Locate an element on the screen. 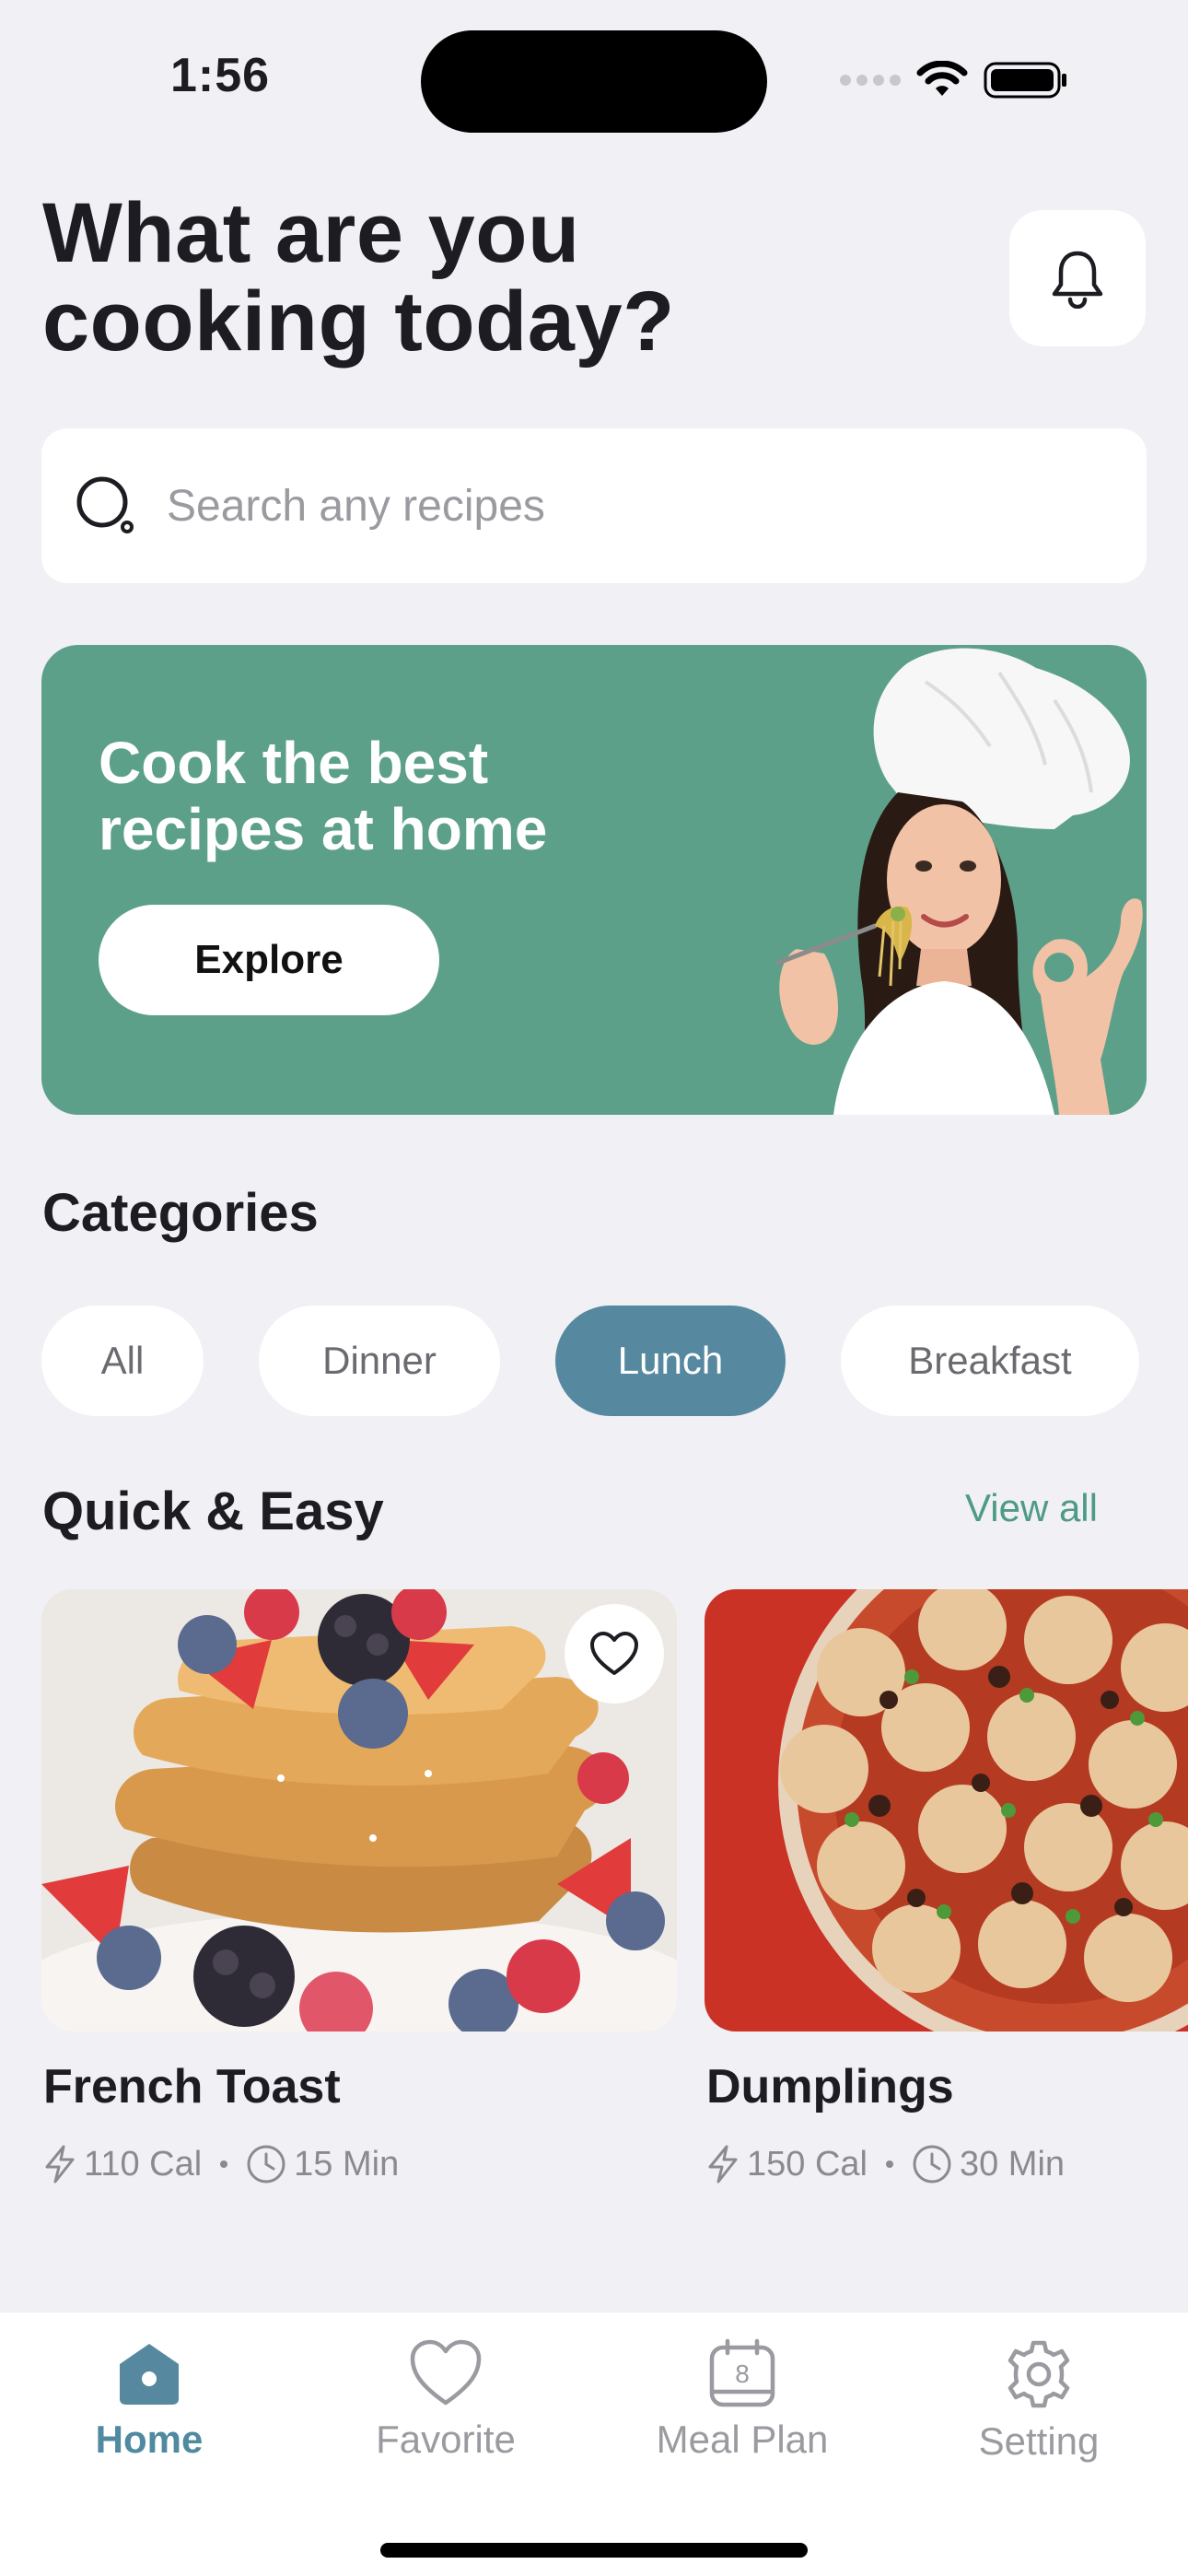 Image resolution: width=1188 pixels, height=2576 pixels. recipe-card: Dumplings 150 Cal 30 Min is located at coordinates (946, 1893).